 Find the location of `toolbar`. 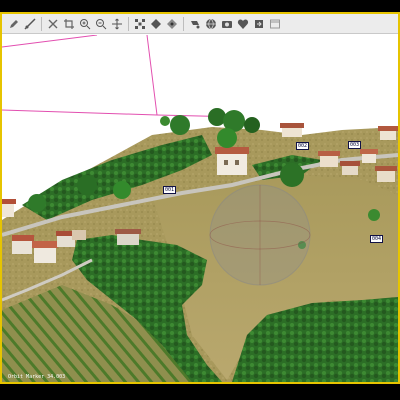

toolbar is located at coordinates (200, 24).